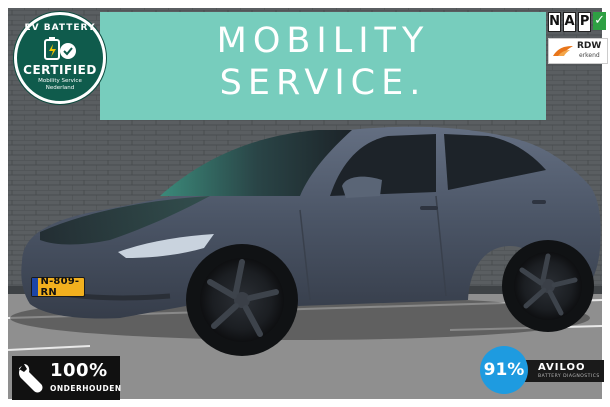 Image resolution: width=610 pixels, height=407 pixels. What do you see at coordinates (60, 48) in the screenshot?
I see `battery-check-icon` at bounding box center [60, 48].